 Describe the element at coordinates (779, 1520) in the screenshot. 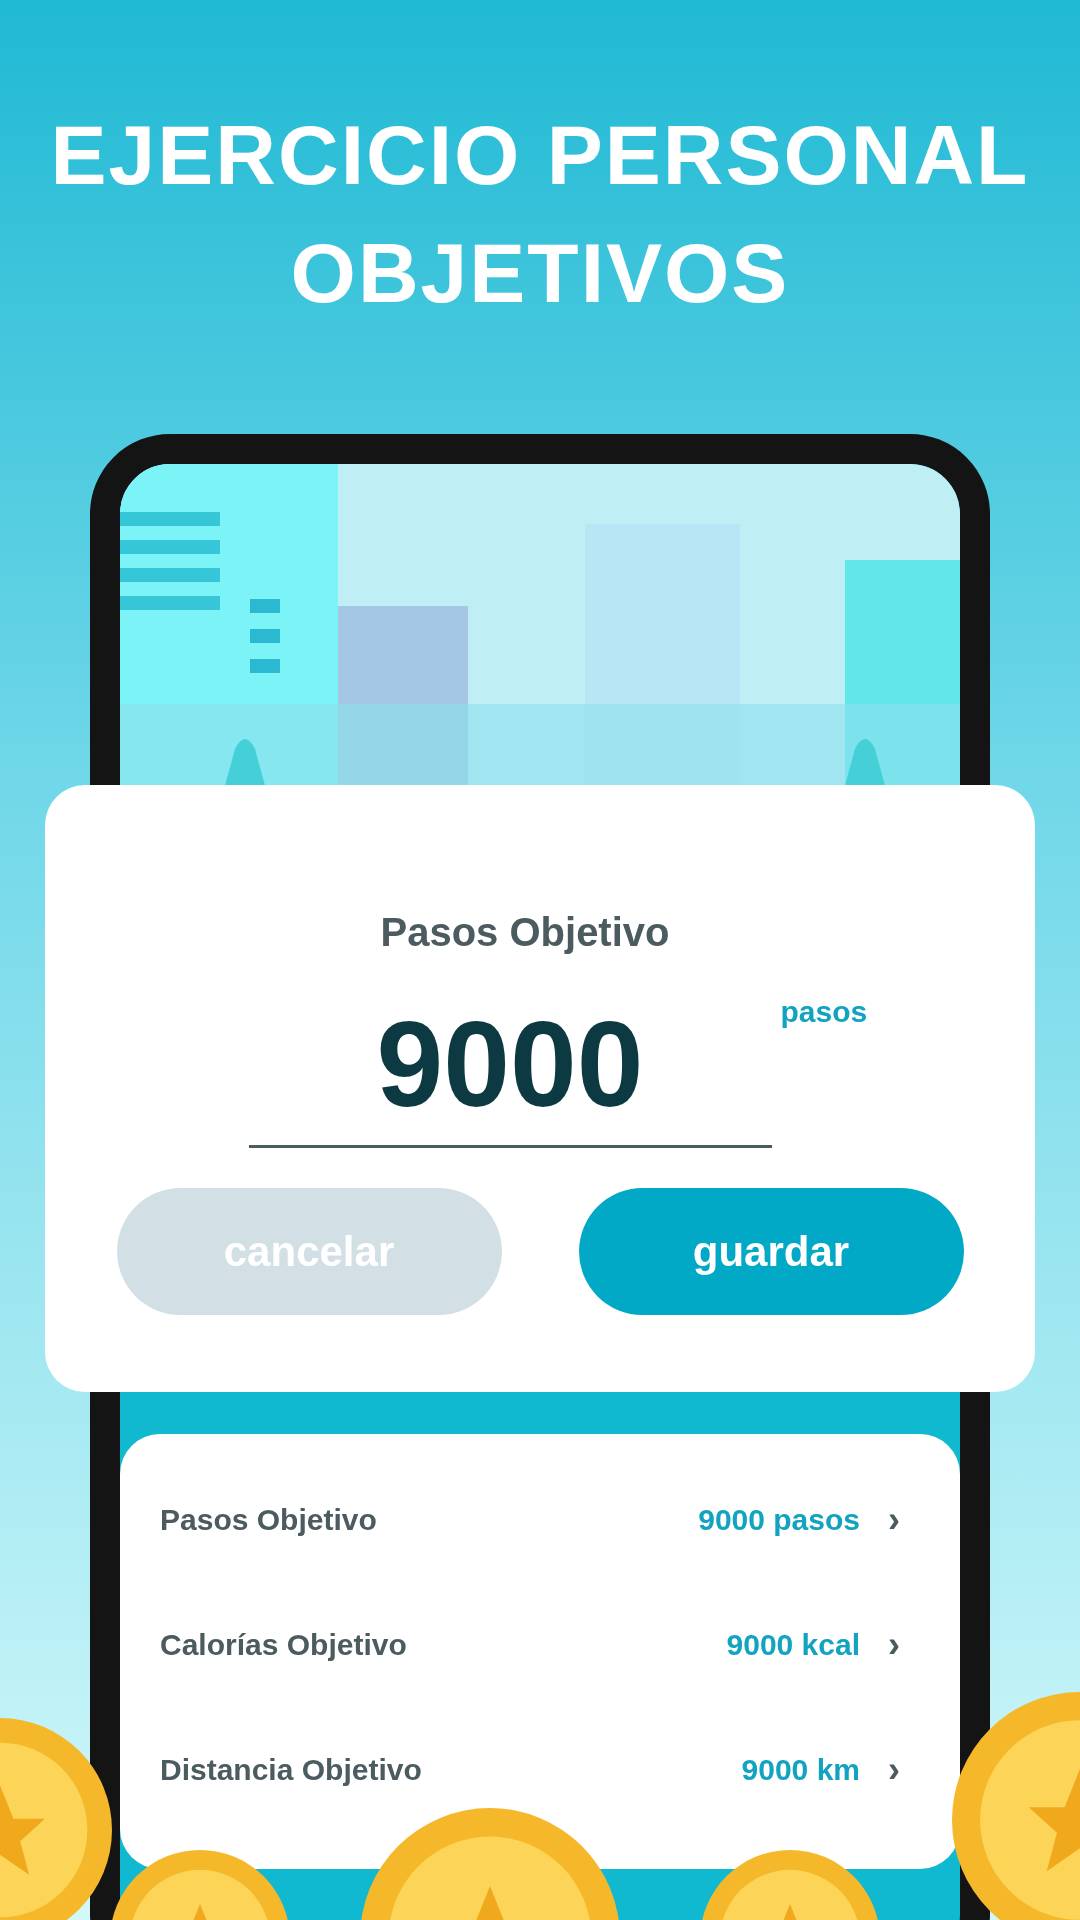

I see `goal-value: 9000 pasos` at that location.